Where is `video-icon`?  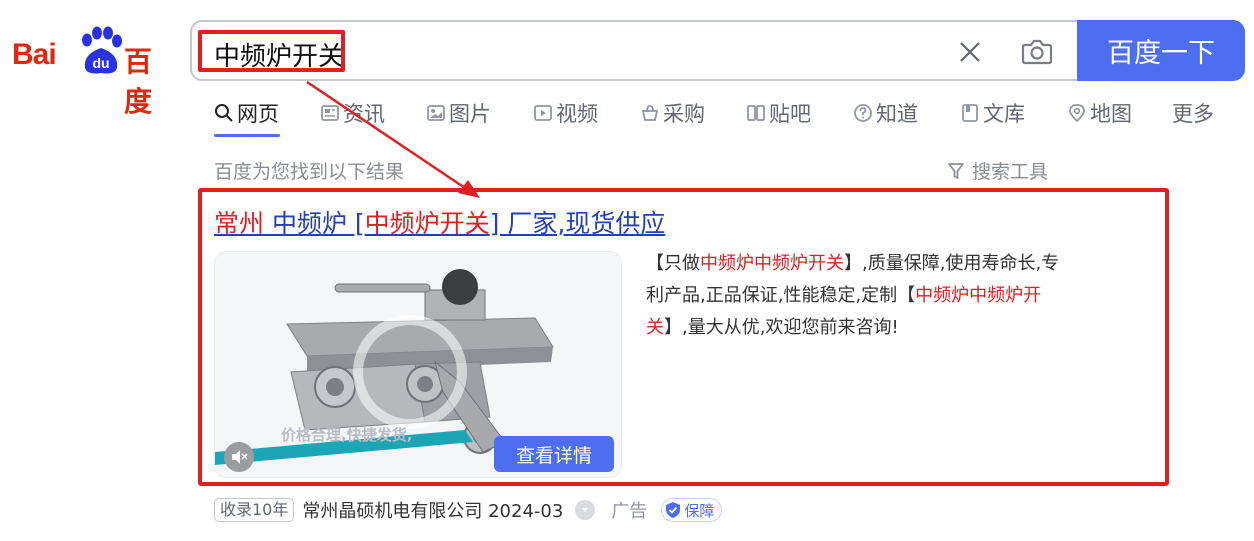 video-icon is located at coordinates (543, 113).